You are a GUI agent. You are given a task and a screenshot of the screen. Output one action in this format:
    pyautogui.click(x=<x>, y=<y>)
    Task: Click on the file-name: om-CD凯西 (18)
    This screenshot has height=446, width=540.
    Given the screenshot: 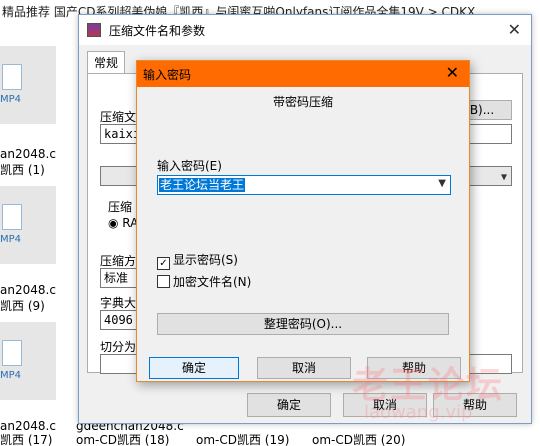 What is the action you would take?
    pyautogui.click(x=122, y=439)
    